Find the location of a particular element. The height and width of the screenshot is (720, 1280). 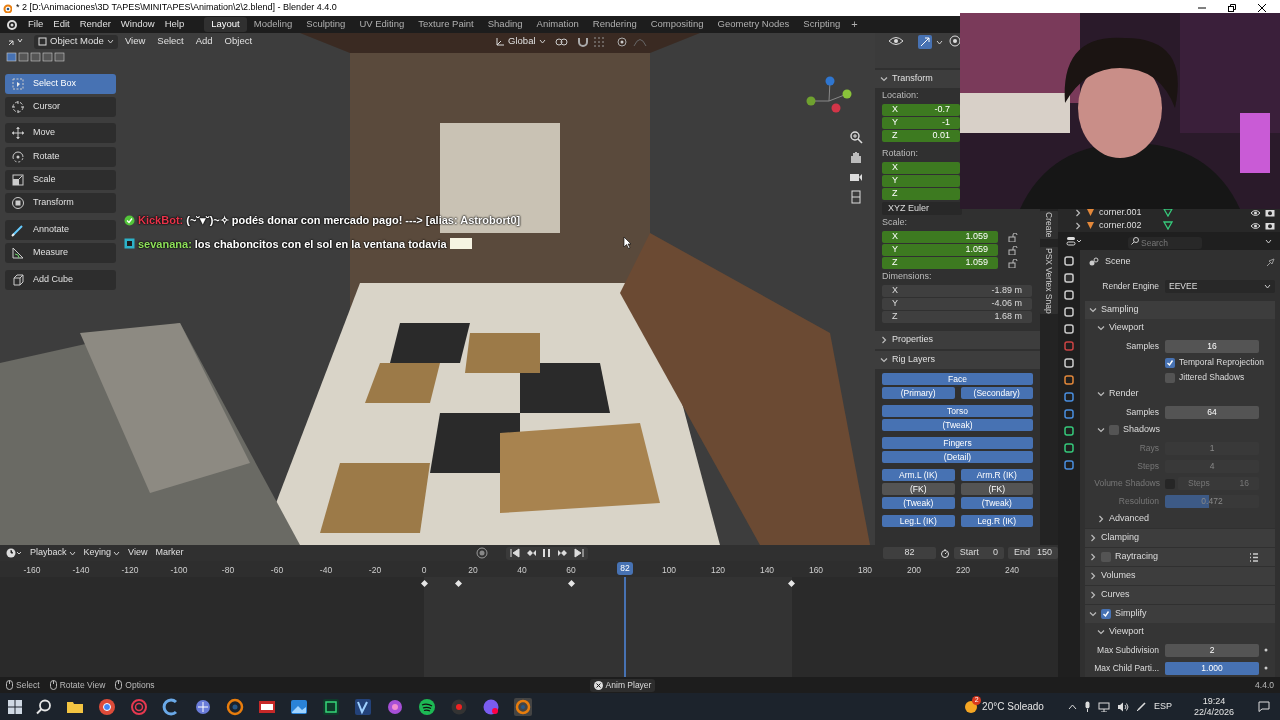

layer-button: (Tweak) is located at coordinates (918, 503).